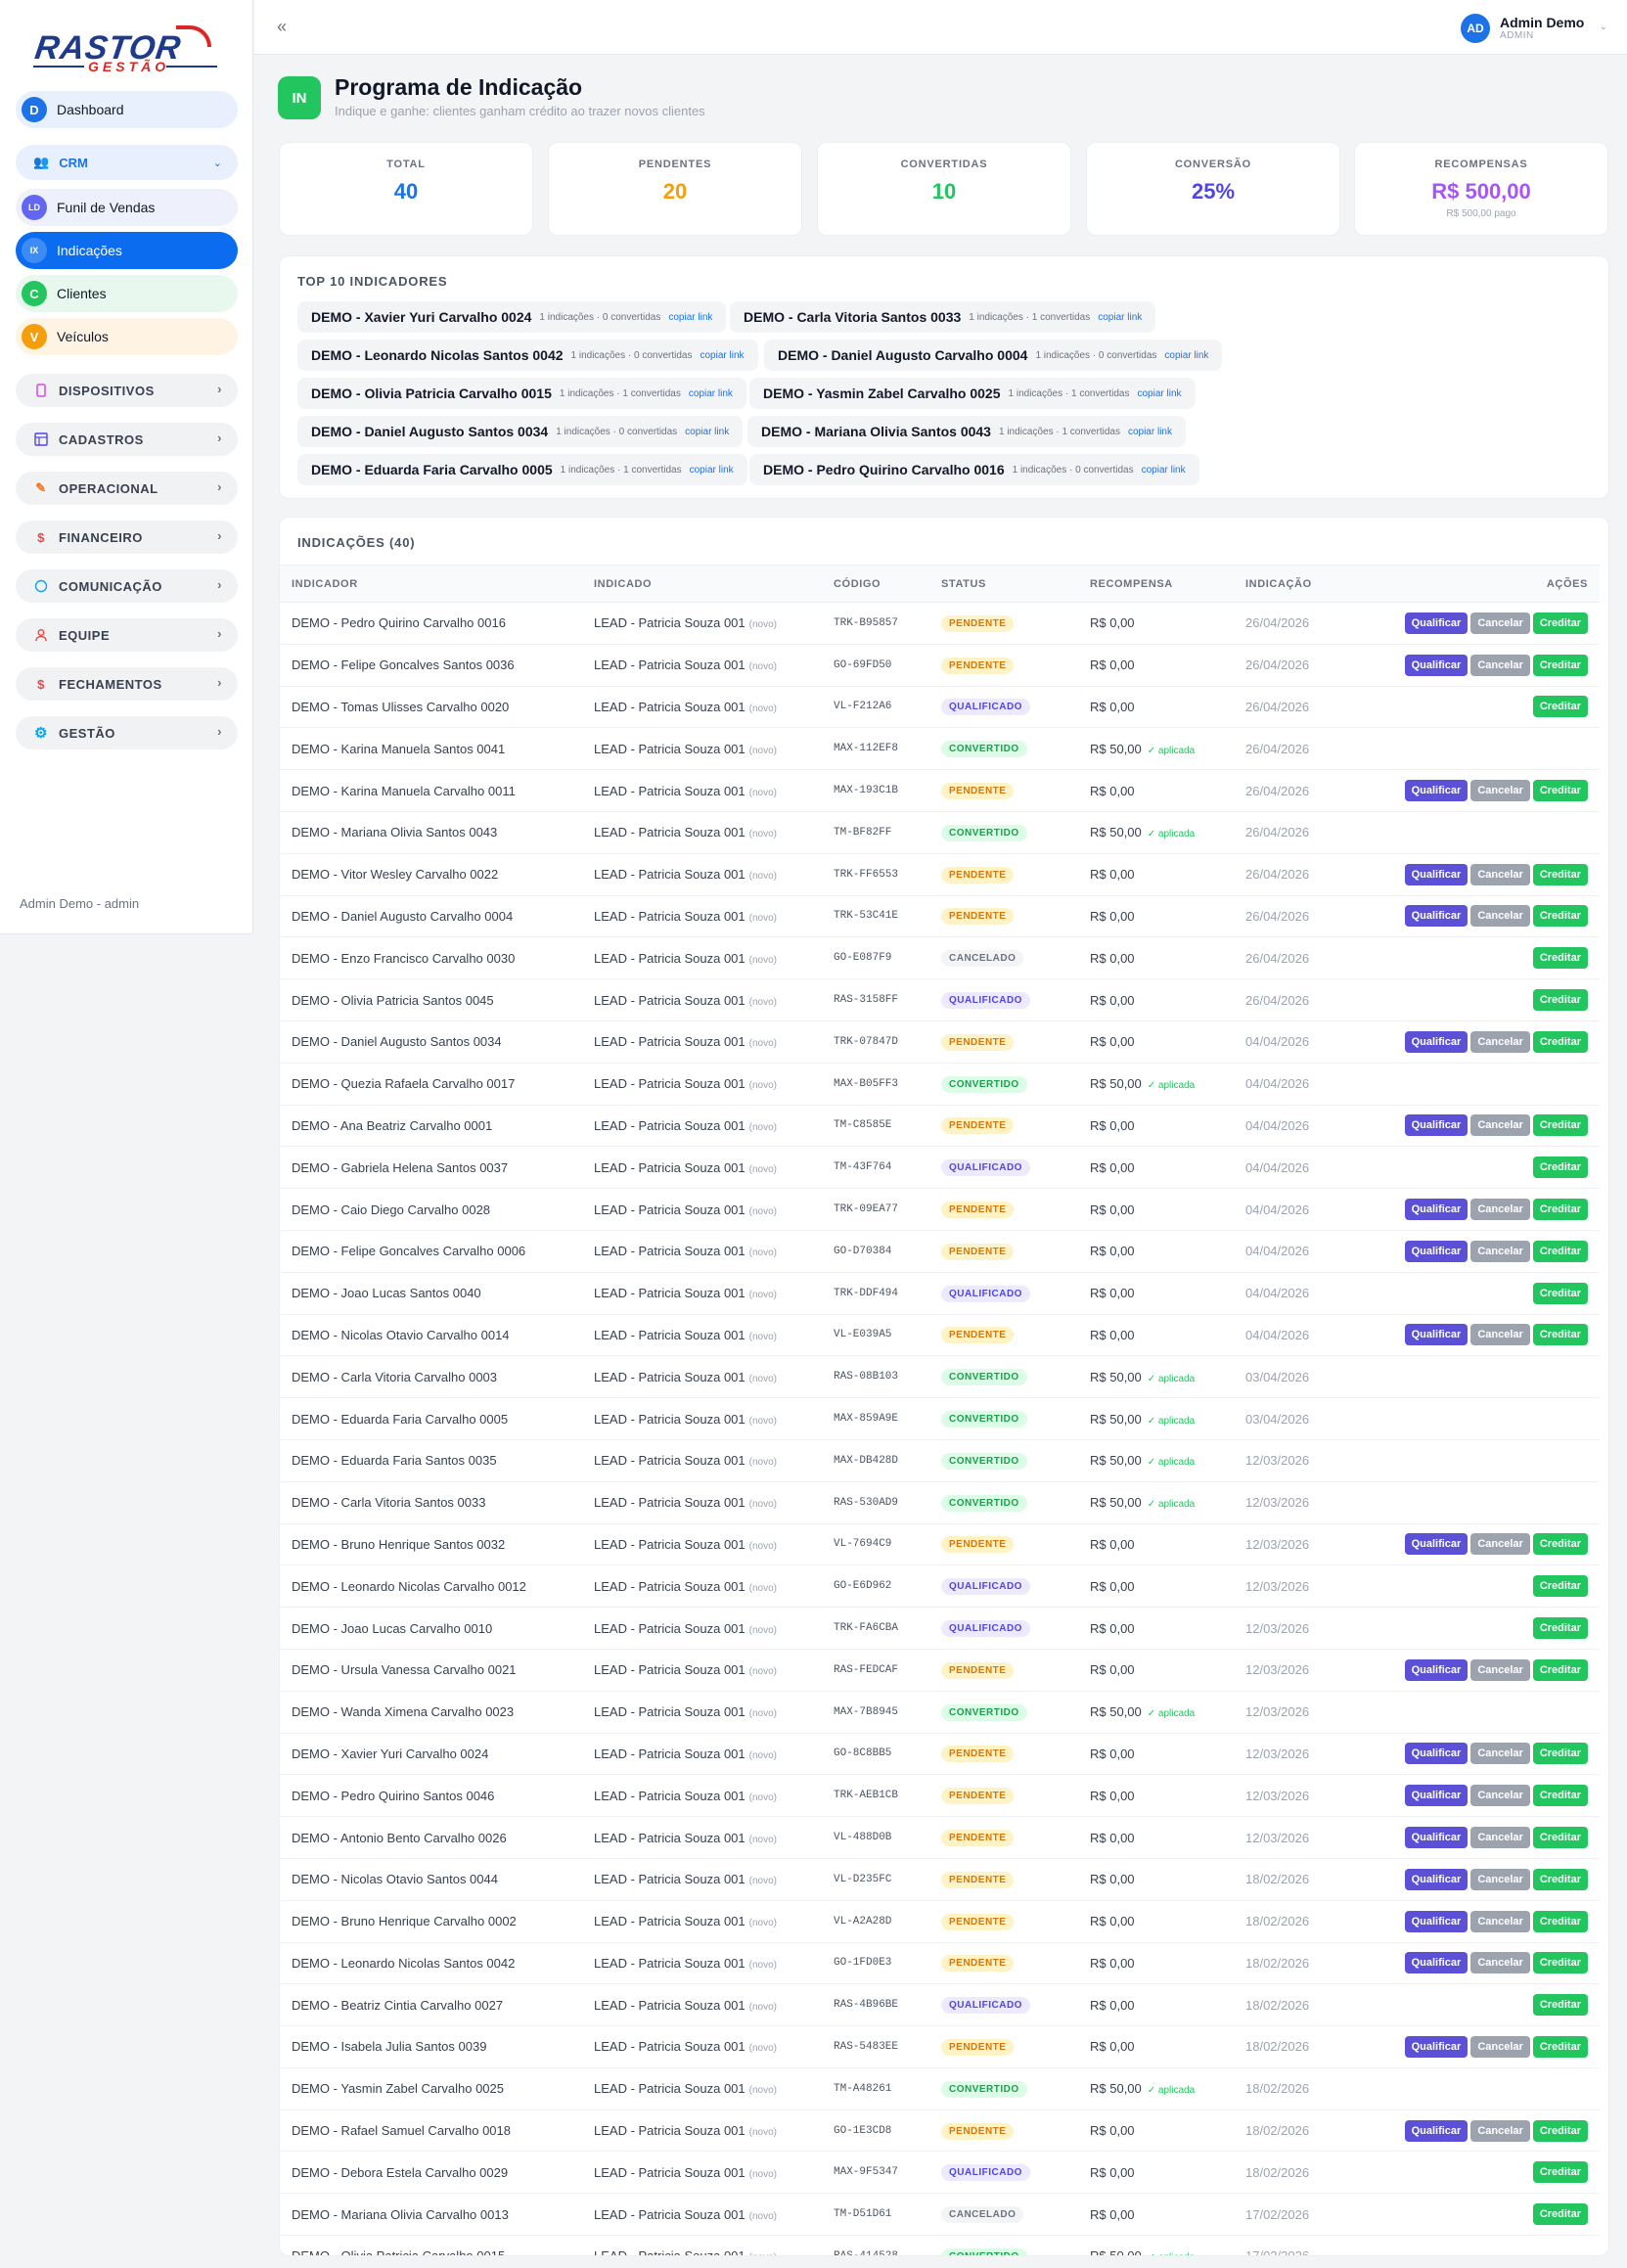 The height and width of the screenshot is (2268, 1627). I want to click on sidebar-item-indicacoes: IX Indicações, so click(127, 251).